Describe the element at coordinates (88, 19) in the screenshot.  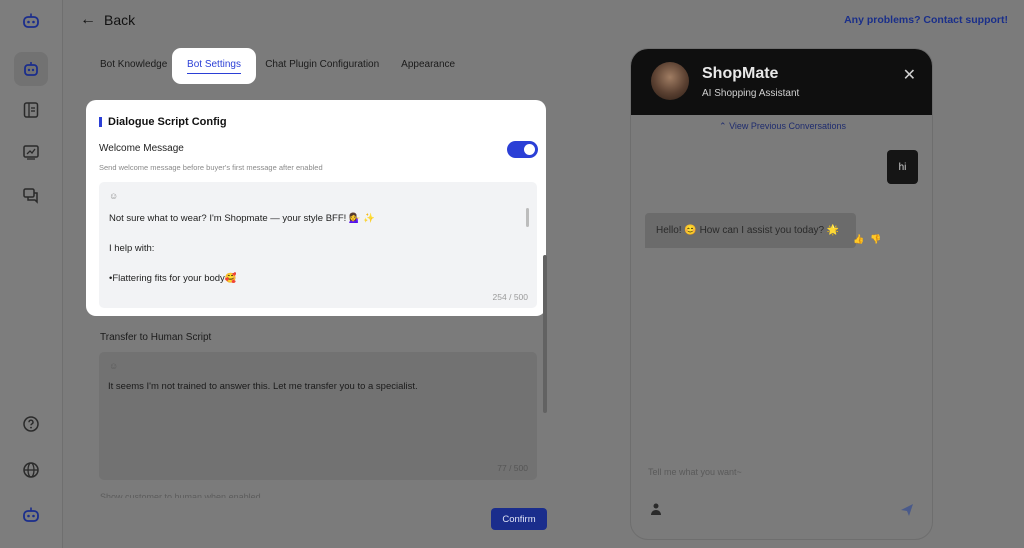
I see `arrow-left-icon: ←` at that location.